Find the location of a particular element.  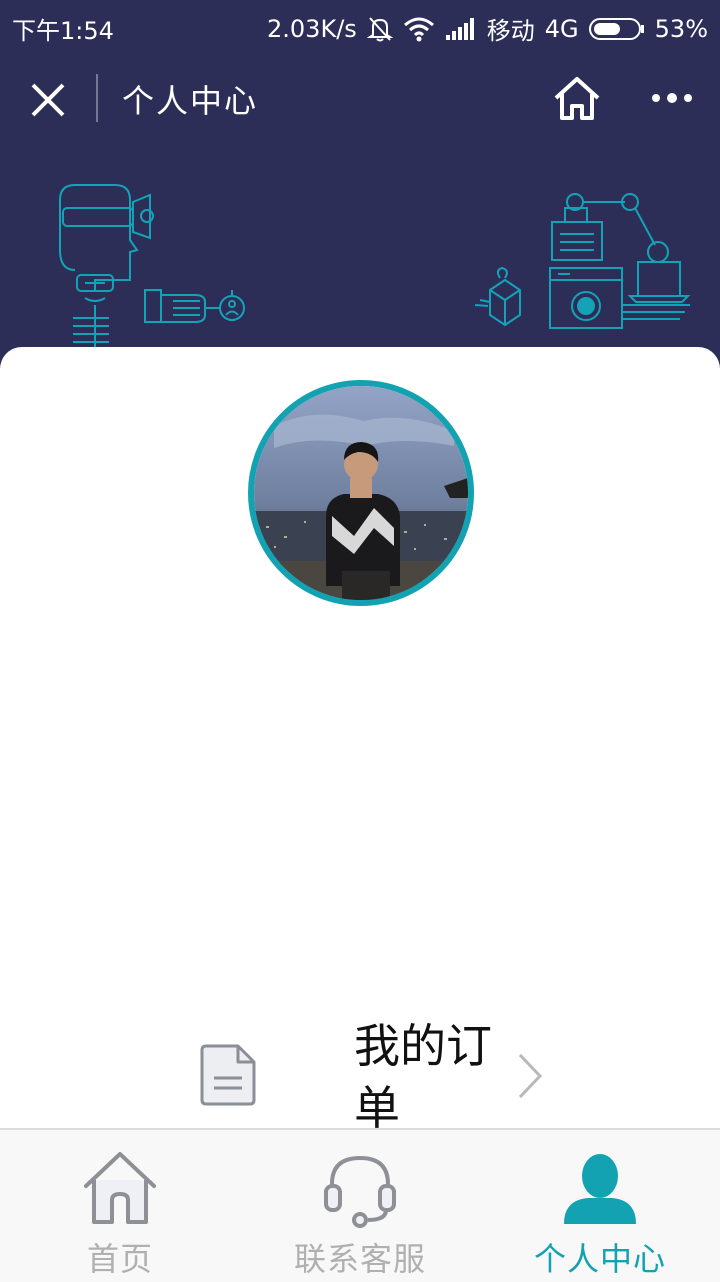

headset-icon is located at coordinates (360, 1191).